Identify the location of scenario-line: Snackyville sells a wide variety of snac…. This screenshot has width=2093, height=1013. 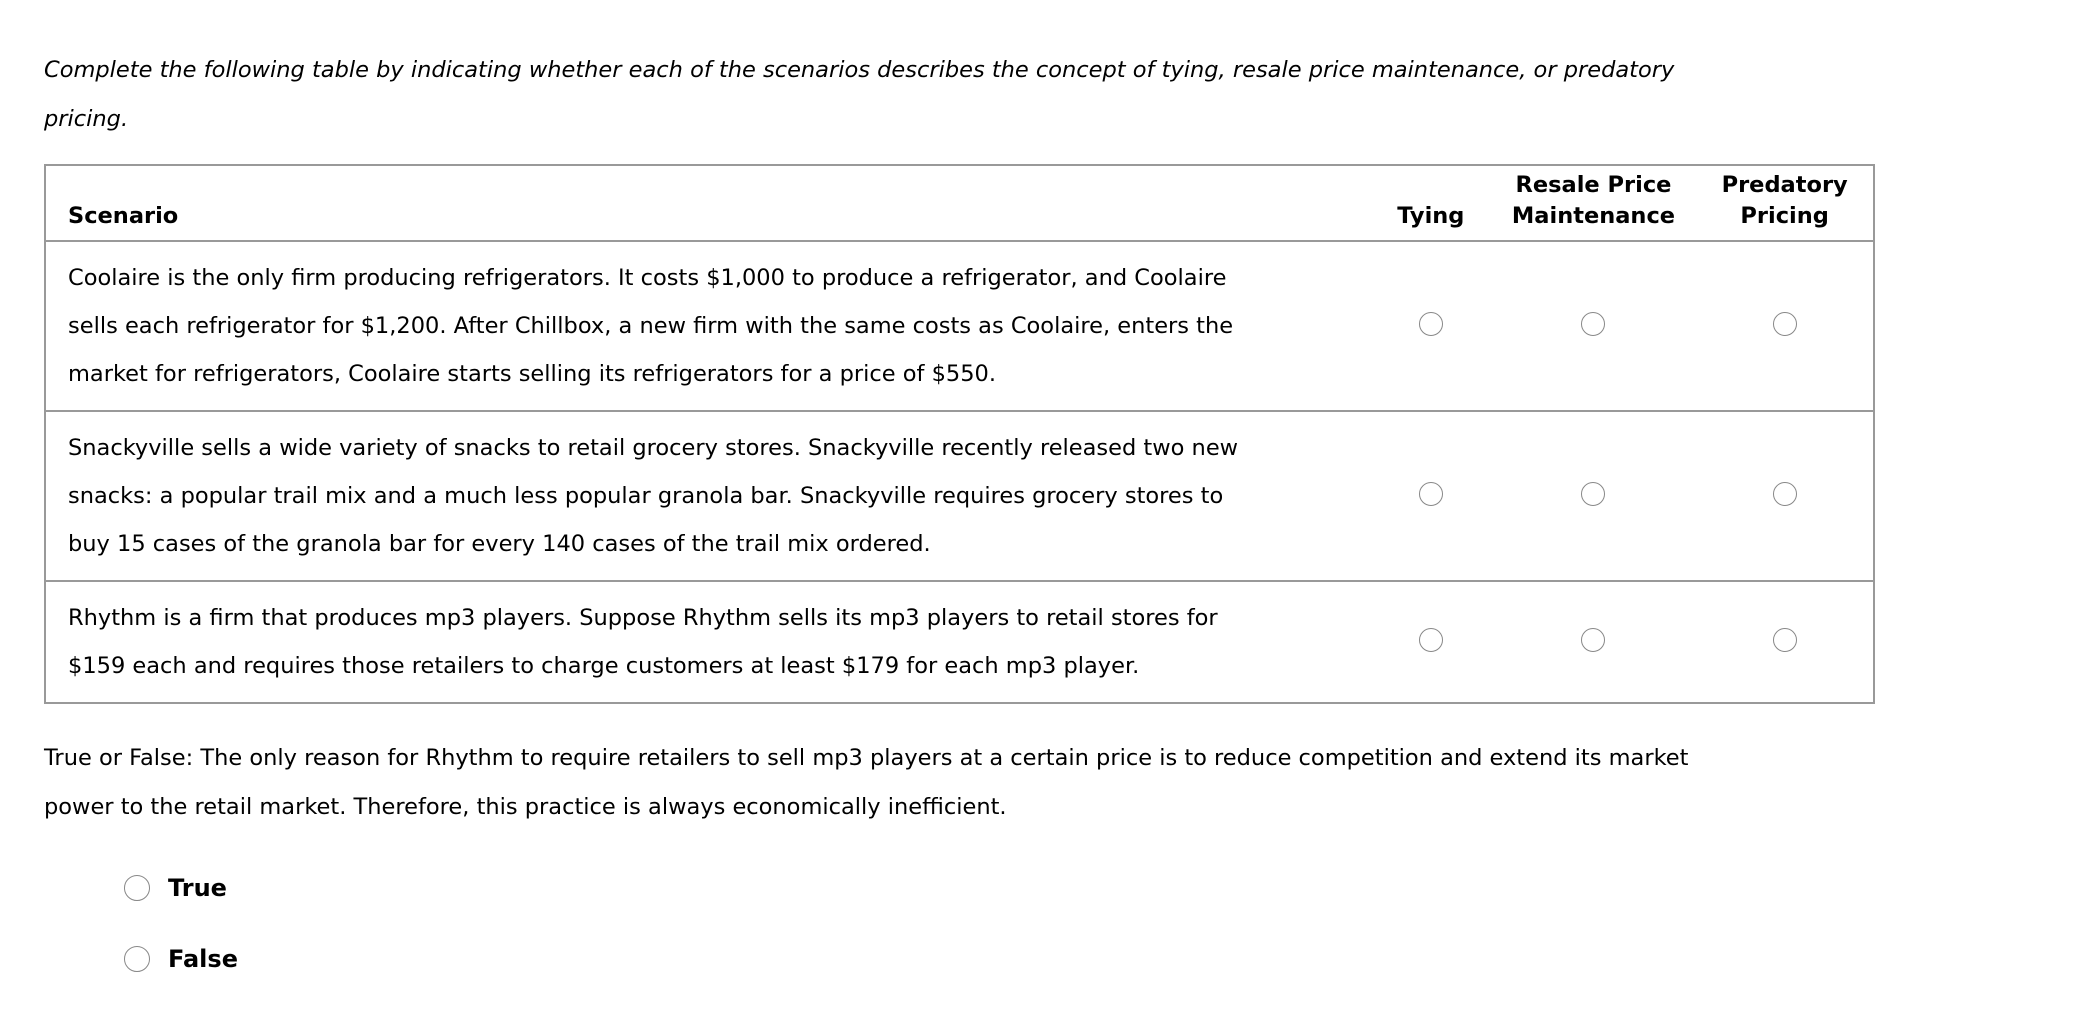
(653, 448).